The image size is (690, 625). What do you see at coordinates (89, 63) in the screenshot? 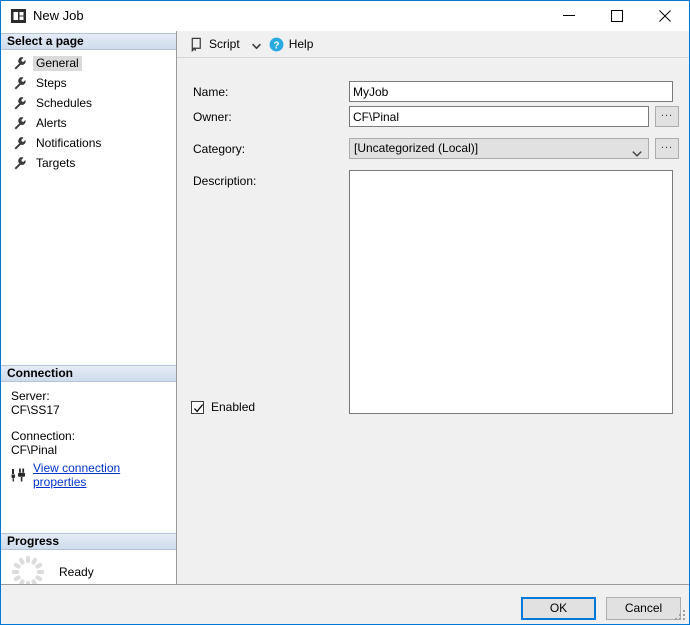
I see `sidebar-item-general: General` at bounding box center [89, 63].